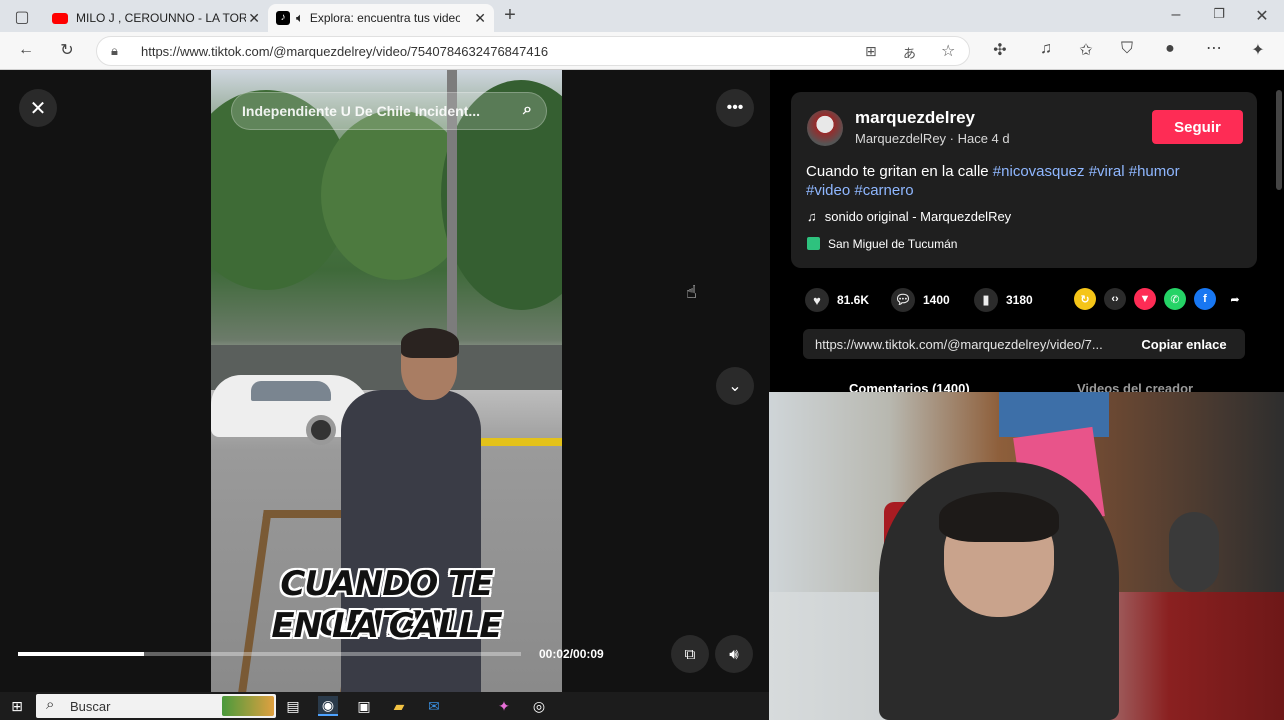 The image size is (1284, 720). I want to click on video-timecode: 00:02/00:09, so click(571, 654).